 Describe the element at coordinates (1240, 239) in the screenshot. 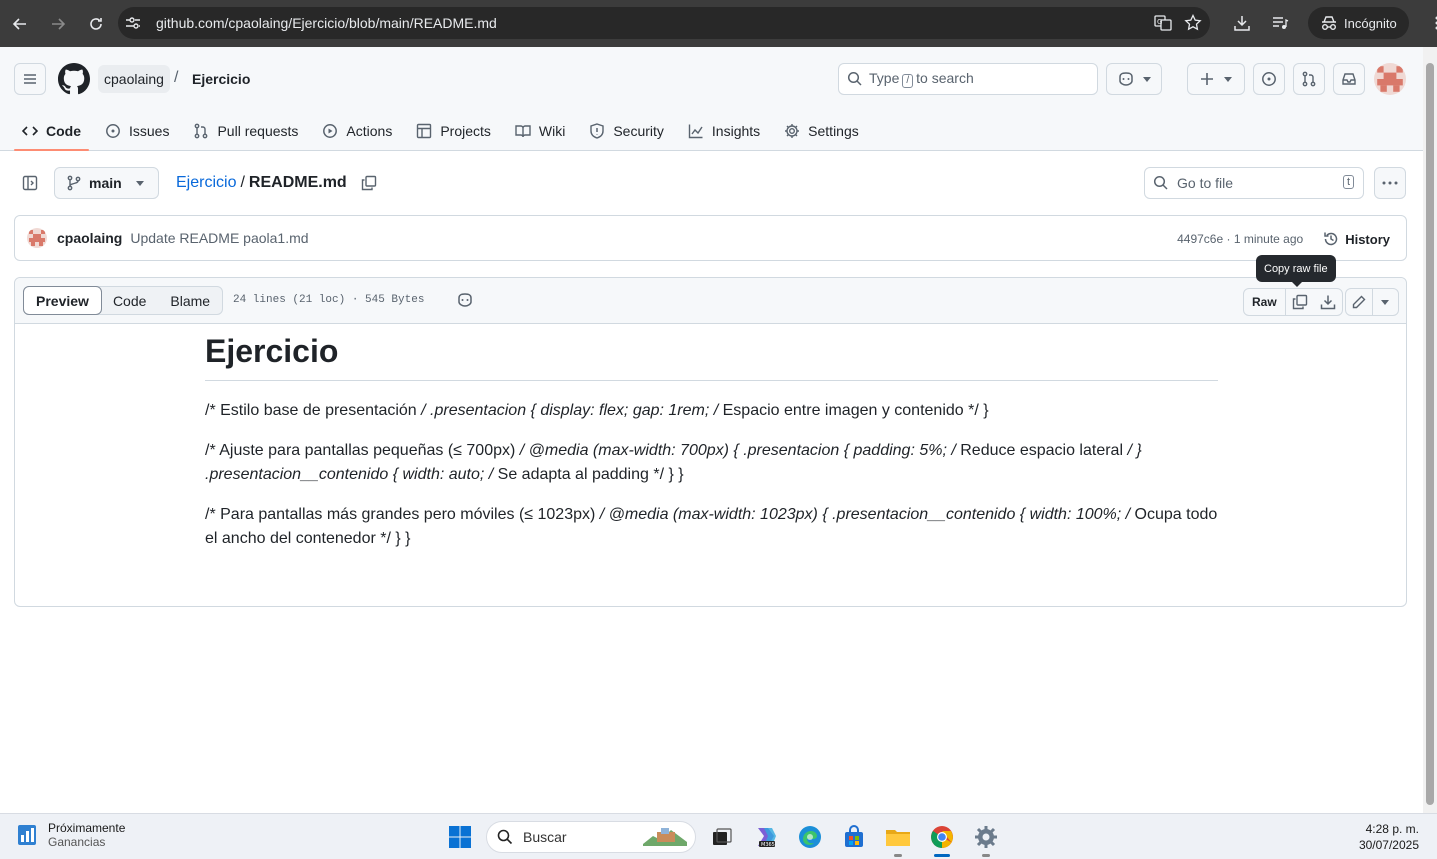

I see `commit-meta: 4497c6e · 1 minute ago` at that location.